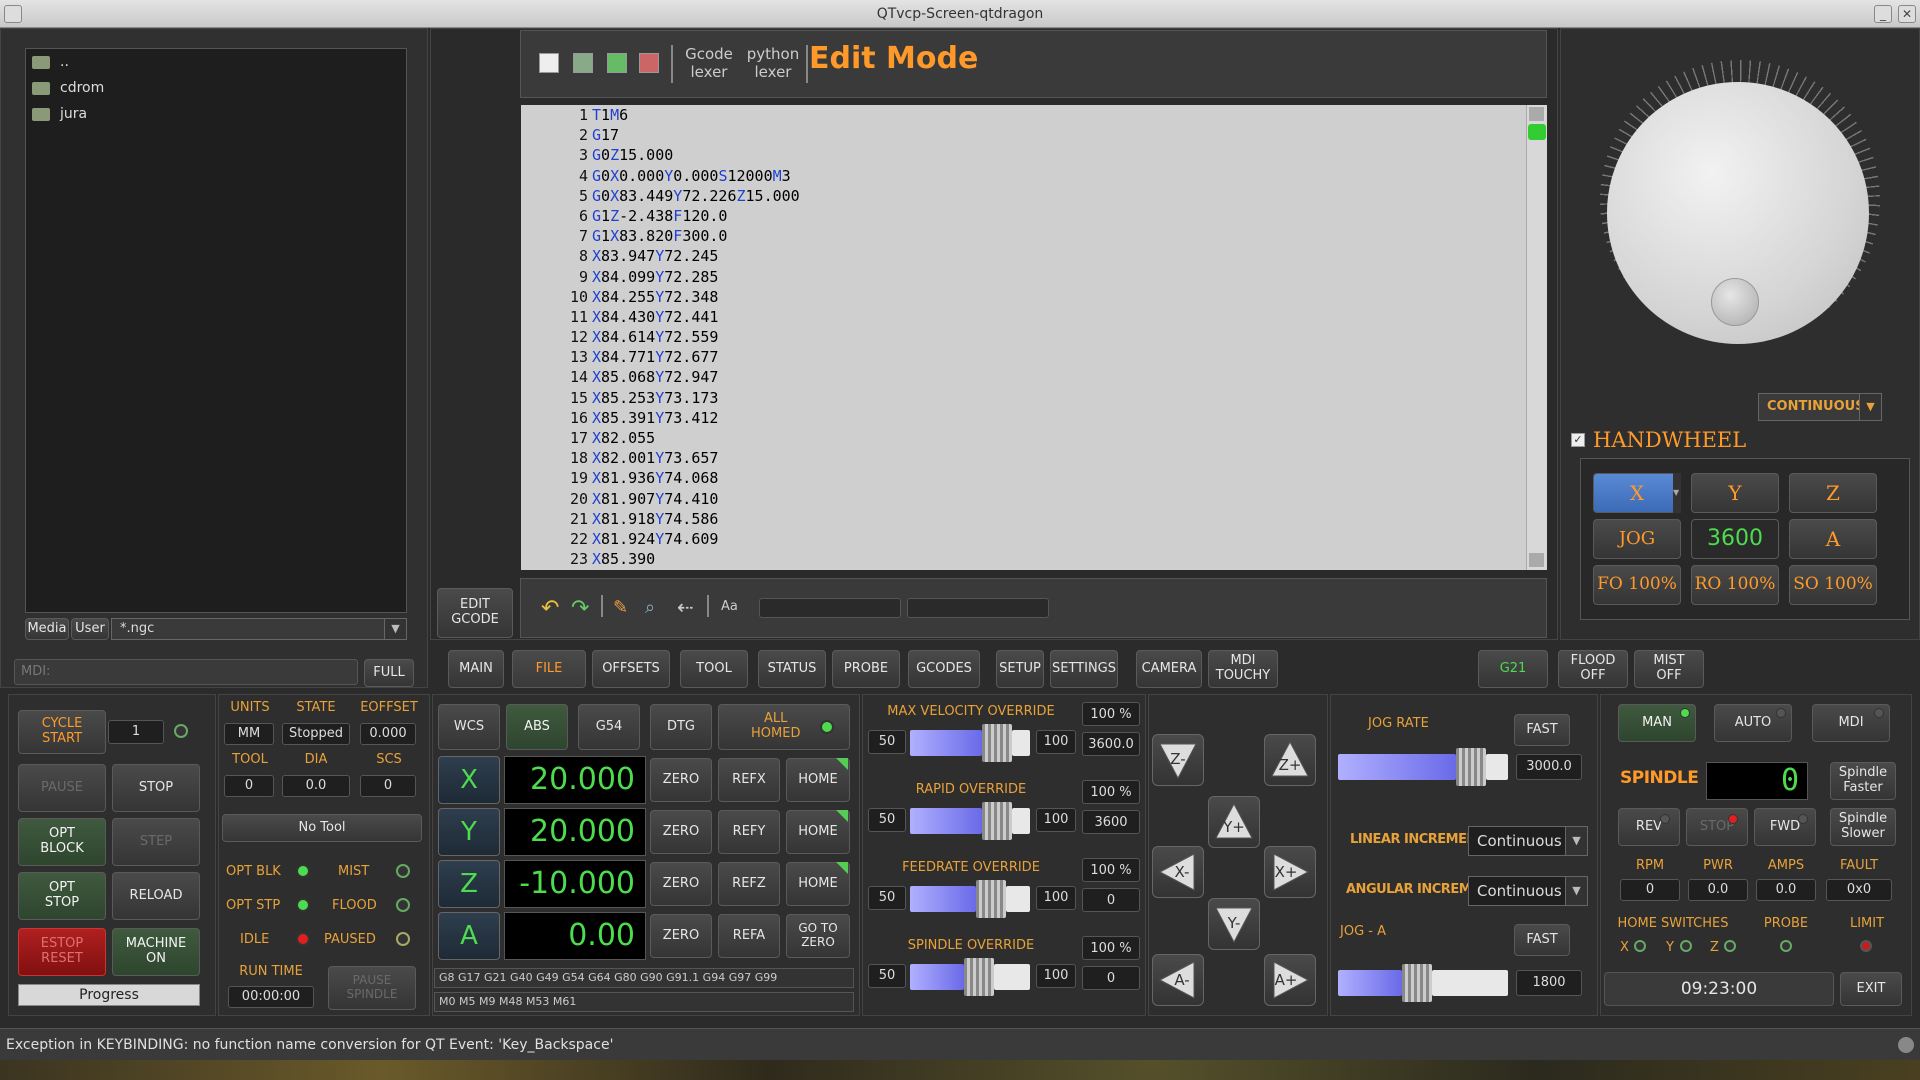  What do you see at coordinates (1883, 14) in the screenshot?
I see `minimize-button: _` at bounding box center [1883, 14].